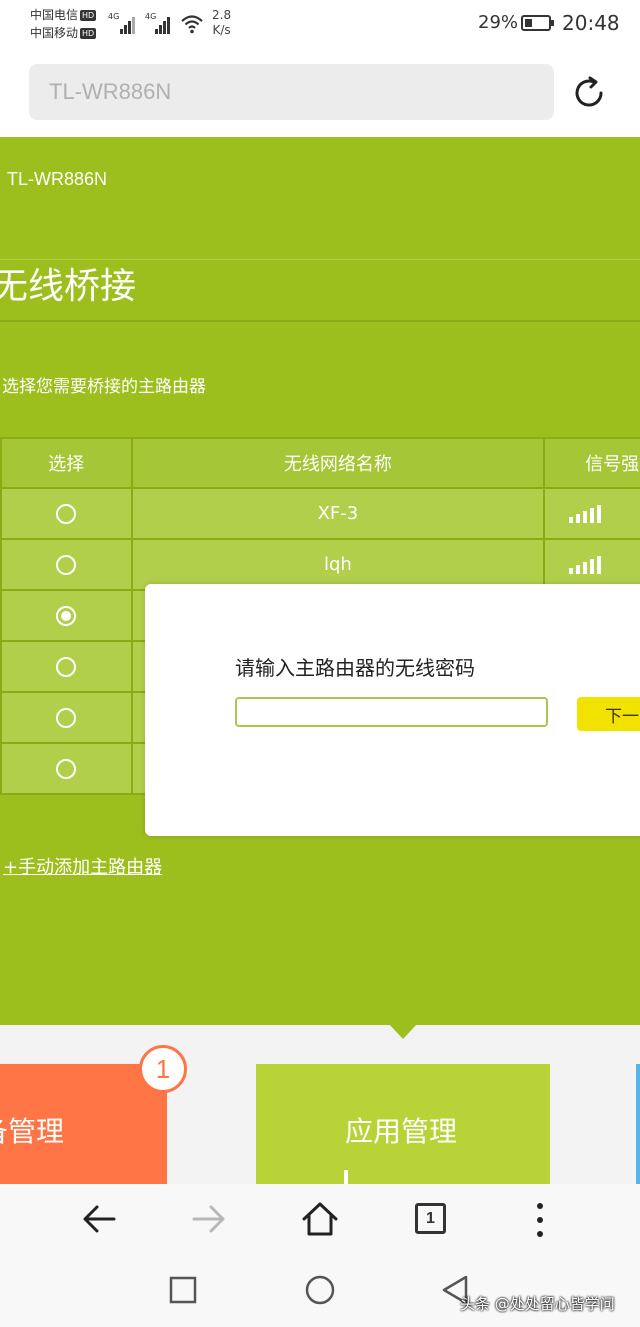 The height and width of the screenshot is (1327, 640). What do you see at coordinates (430, 1218) in the screenshot?
I see `tab-switcher-button: 1` at bounding box center [430, 1218].